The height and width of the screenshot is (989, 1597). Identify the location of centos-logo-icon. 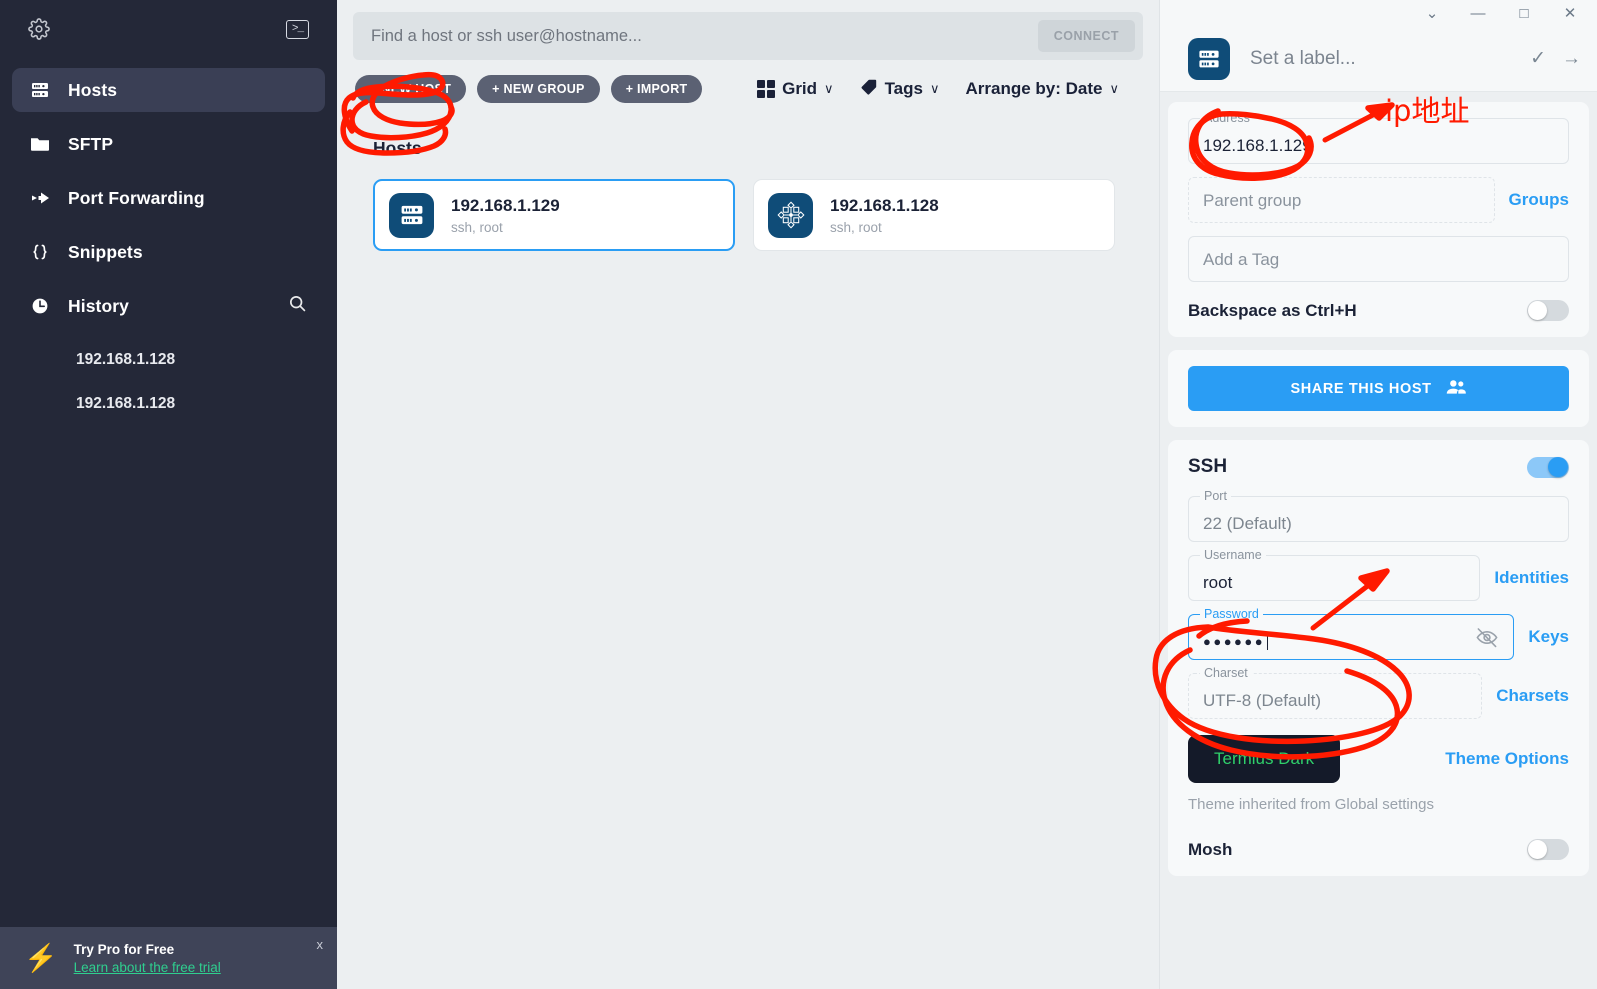
(790, 215).